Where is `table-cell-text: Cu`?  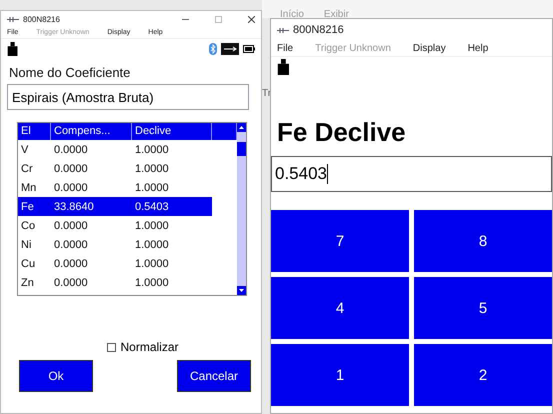
table-cell-text: Cu is located at coordinates (28, 264).